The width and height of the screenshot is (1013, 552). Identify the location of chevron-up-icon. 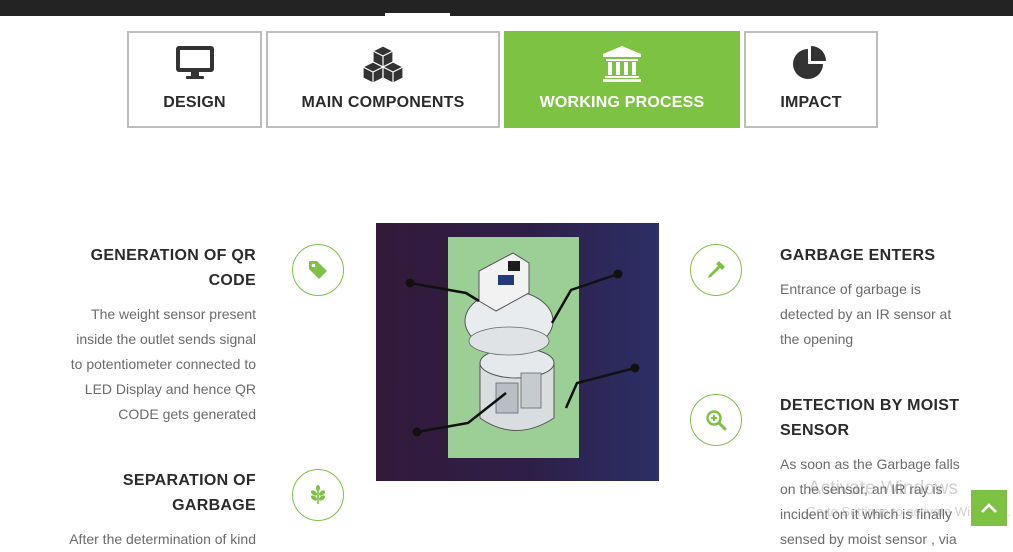
(989, 508).